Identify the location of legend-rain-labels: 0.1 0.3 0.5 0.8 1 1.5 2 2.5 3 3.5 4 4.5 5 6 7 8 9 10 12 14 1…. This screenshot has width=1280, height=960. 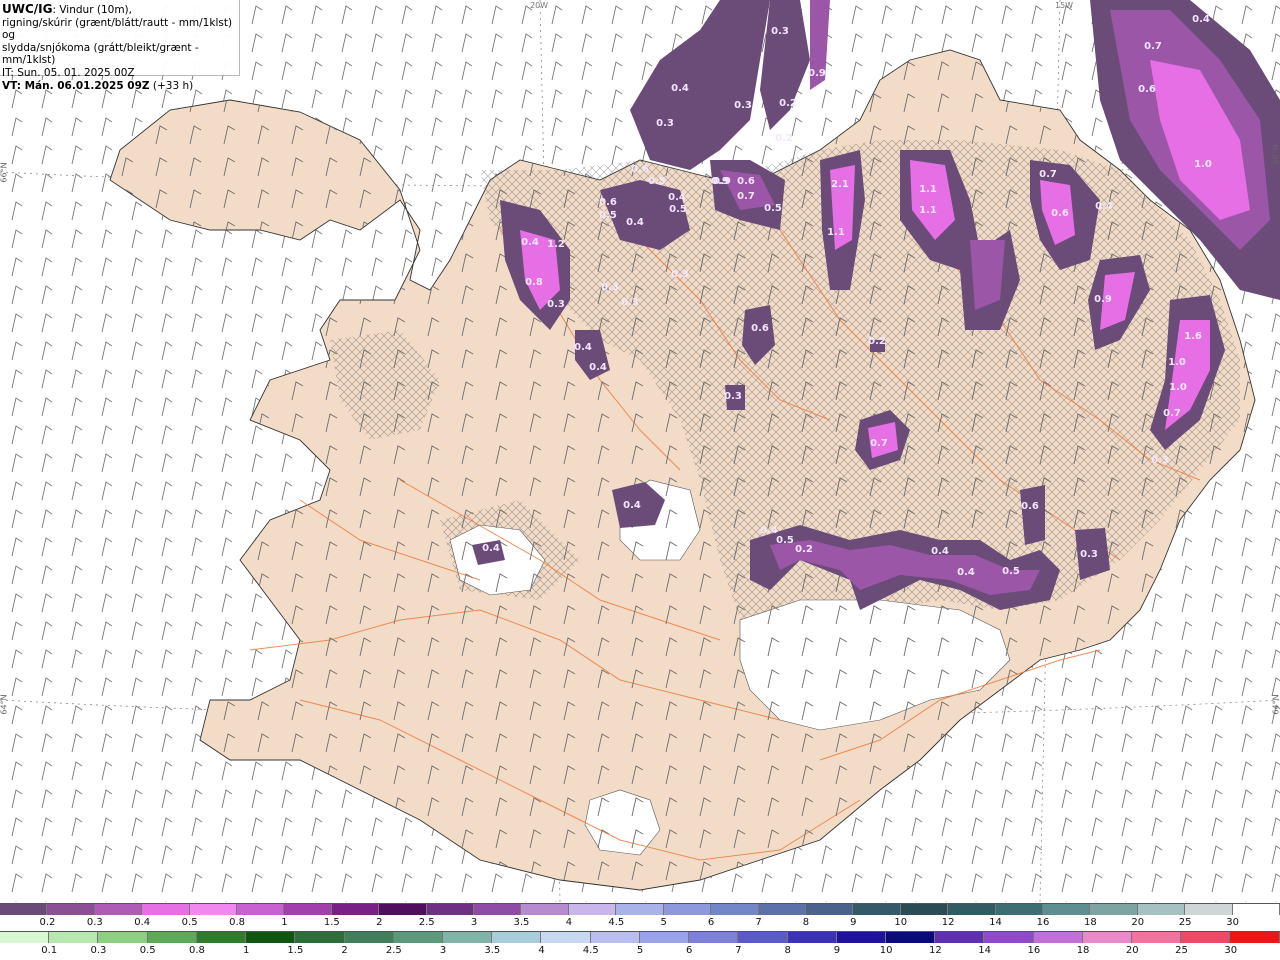
(640, 951).